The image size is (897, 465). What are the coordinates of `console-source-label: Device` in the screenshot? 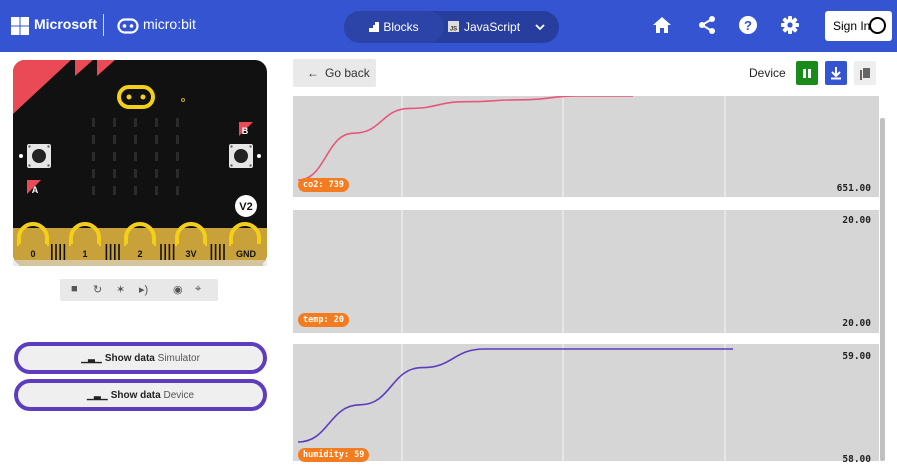 It's located at (767, 73).